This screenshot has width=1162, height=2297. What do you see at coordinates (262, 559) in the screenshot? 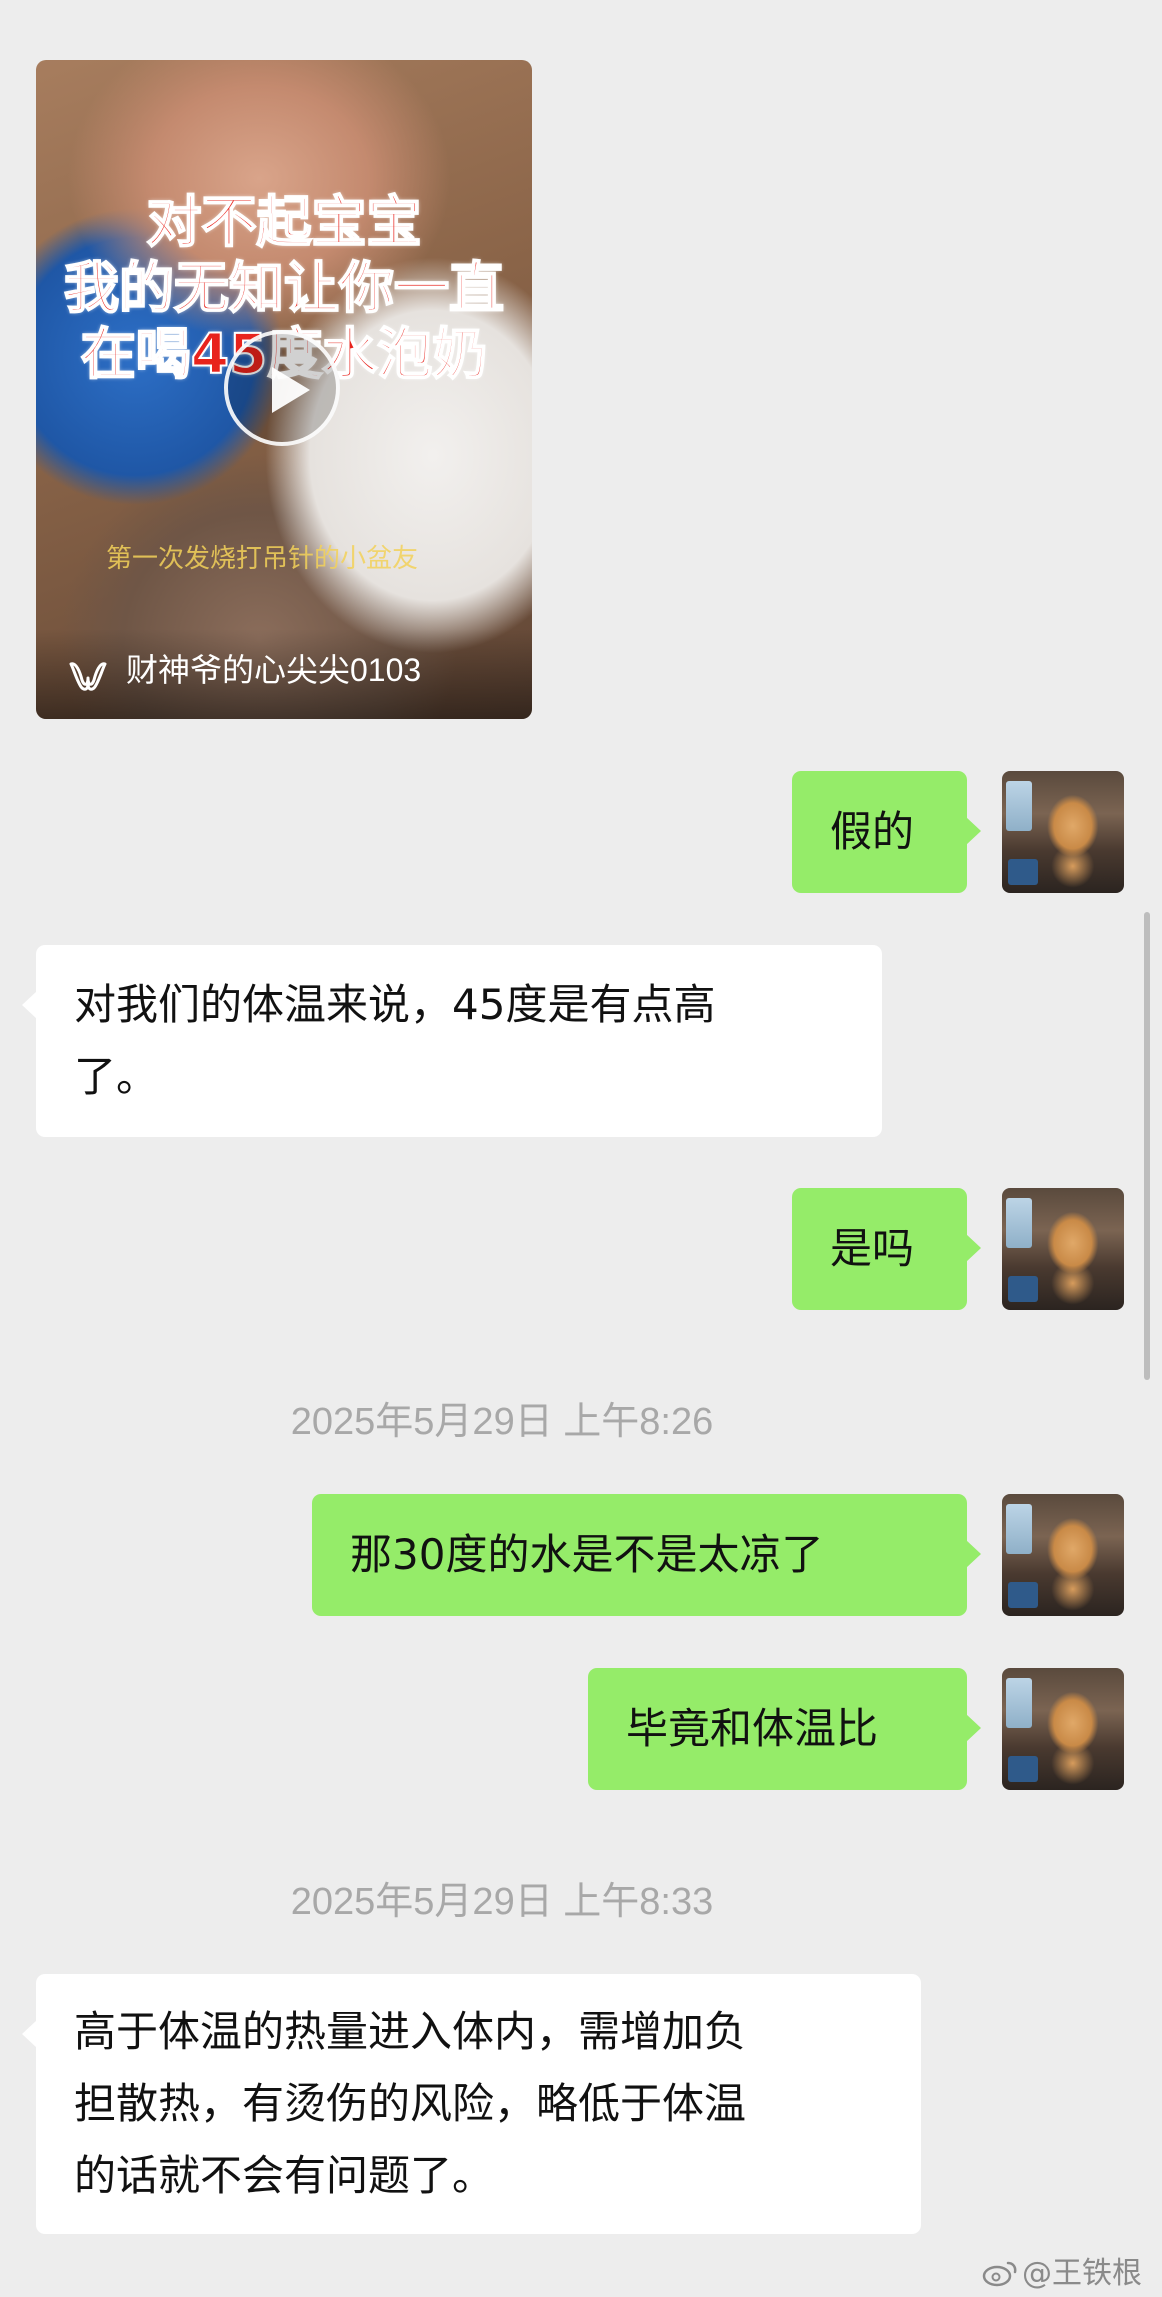
I see `video-subtitle: 第一次发烧打吊针的小盆友` at bounding box center [262, 559].